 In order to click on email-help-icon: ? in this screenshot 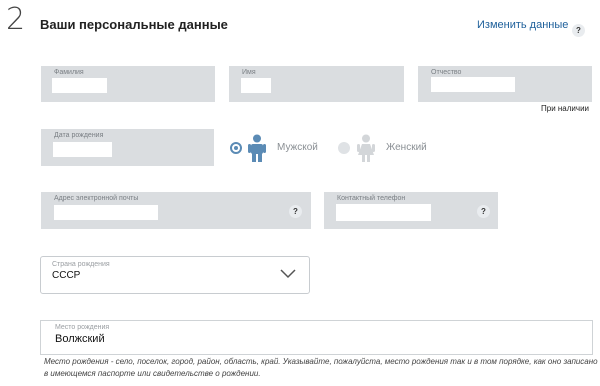, I will do `click(295, 211)`.